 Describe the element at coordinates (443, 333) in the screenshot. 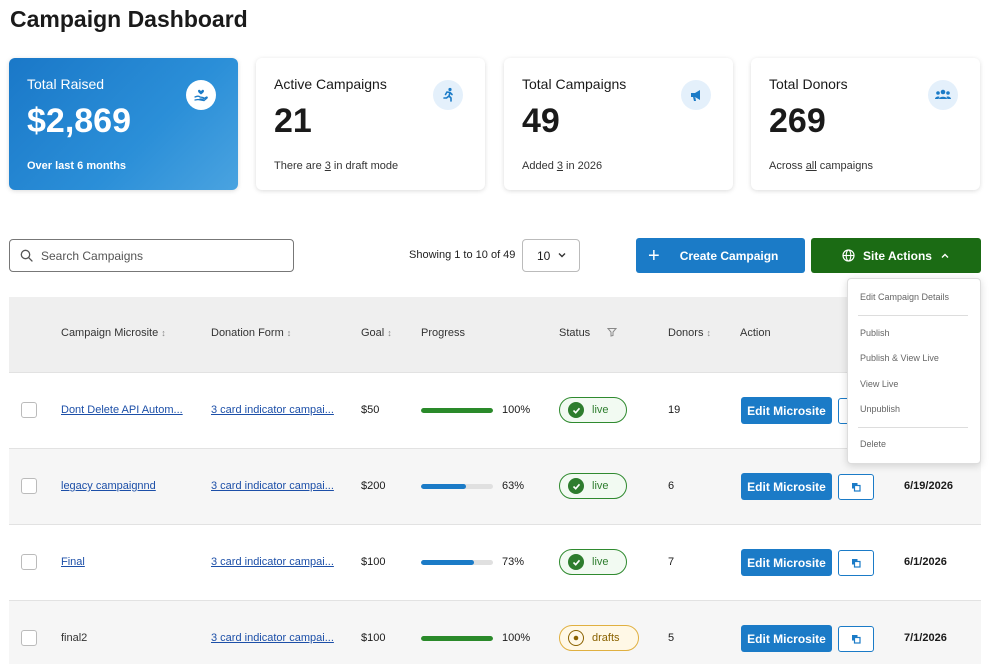

I see `column-header-progress: Progress` at that location.